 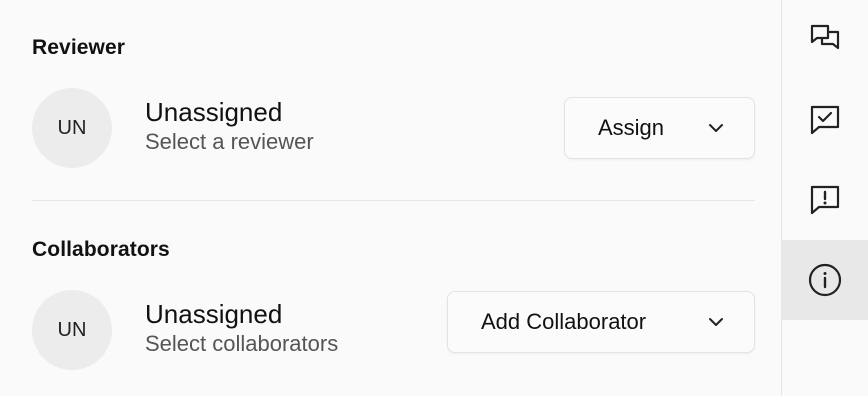 I want to click on rail-item-resolved, so click(x=825, y=120).